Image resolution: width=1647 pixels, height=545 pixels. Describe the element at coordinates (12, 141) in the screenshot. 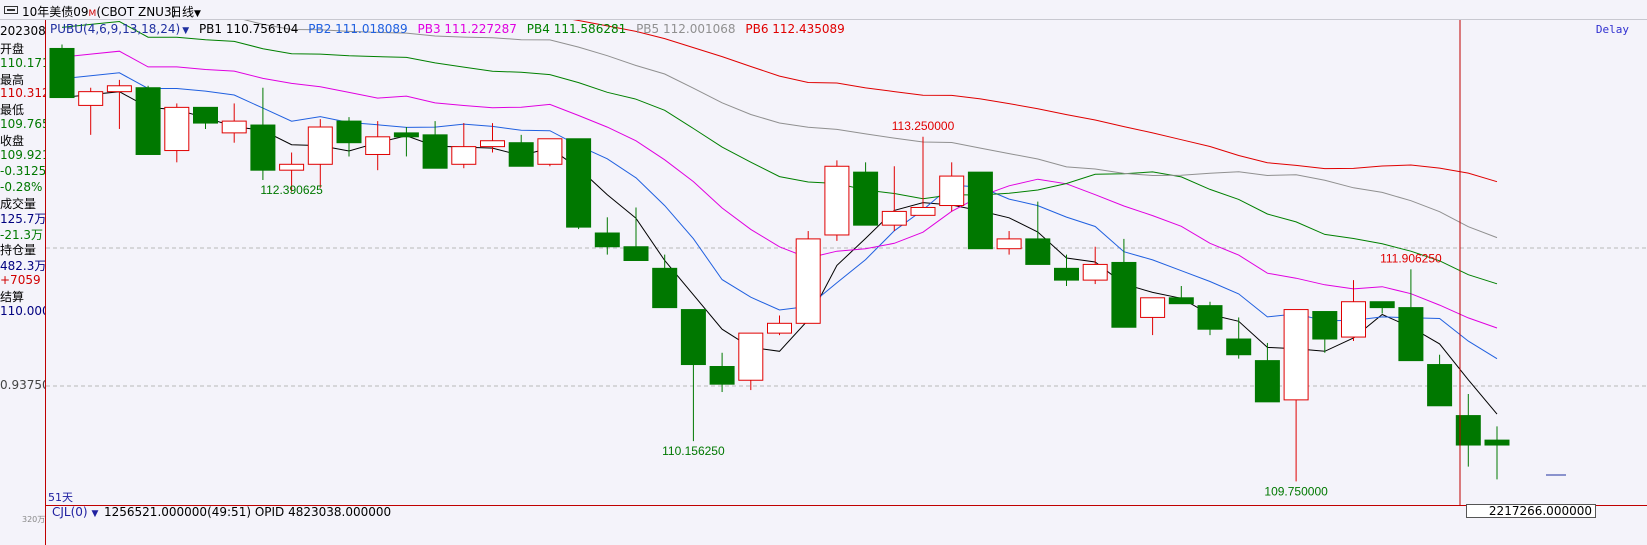

I see `close-label: 收盘` at that location.